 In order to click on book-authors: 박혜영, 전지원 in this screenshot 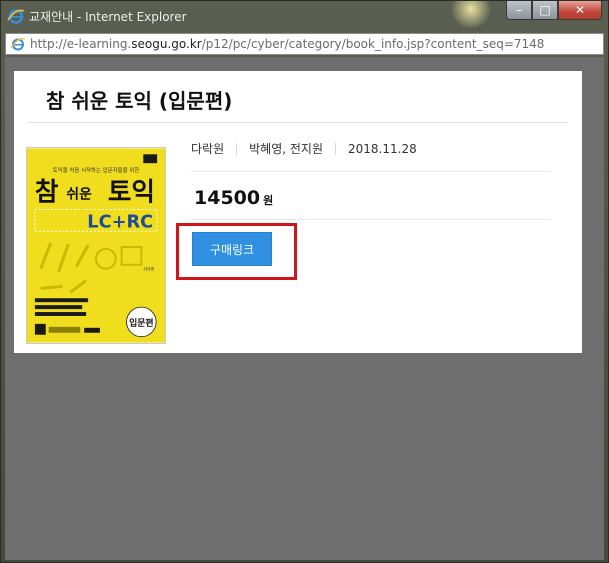, I will do `click(286, 149)`.